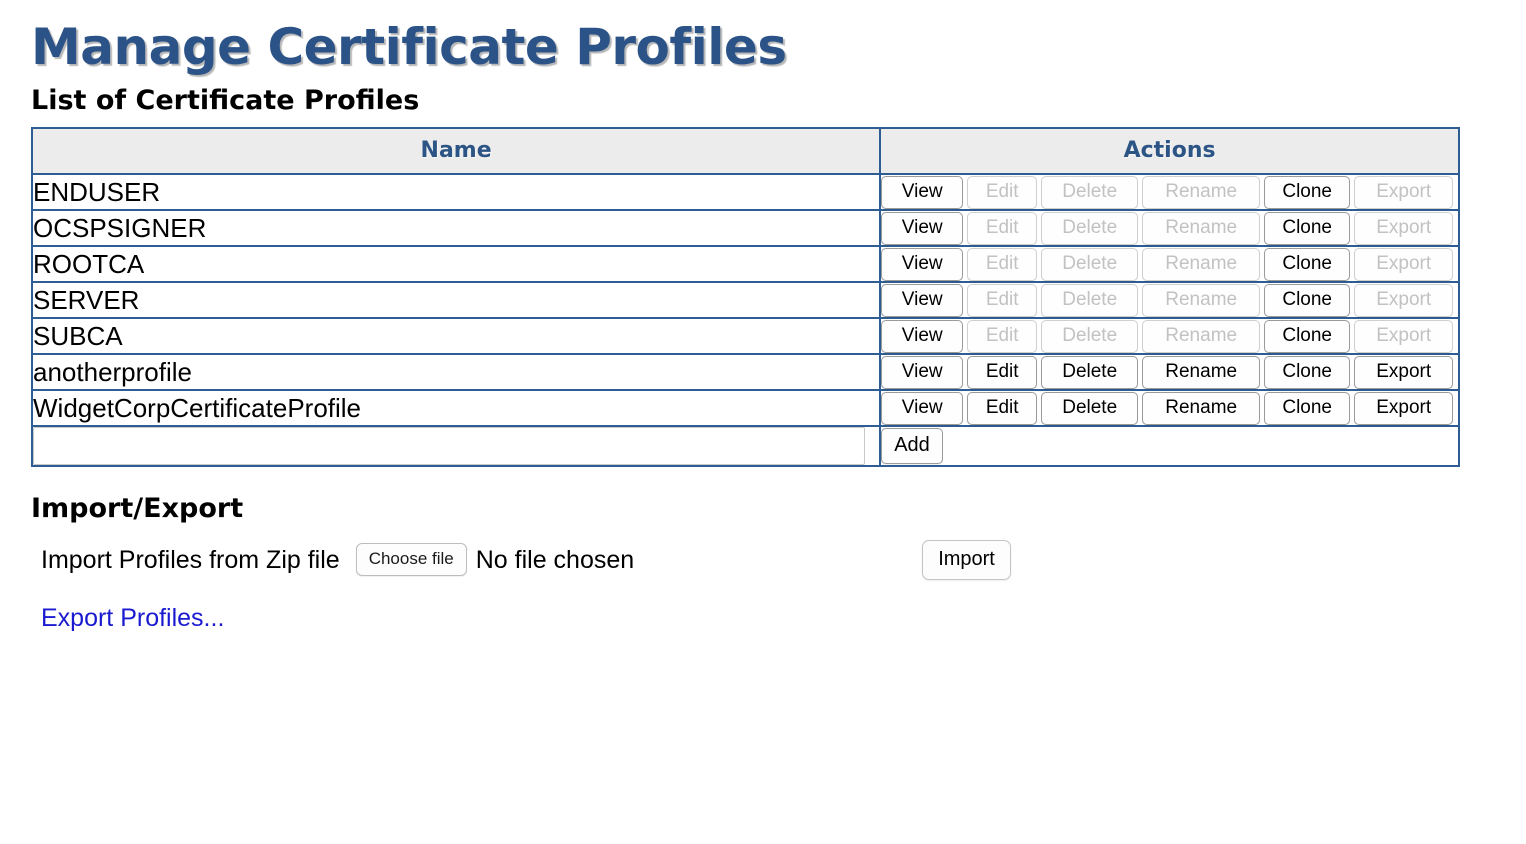  I want to click on choose-file-button: Choose file, so click(411, 560).